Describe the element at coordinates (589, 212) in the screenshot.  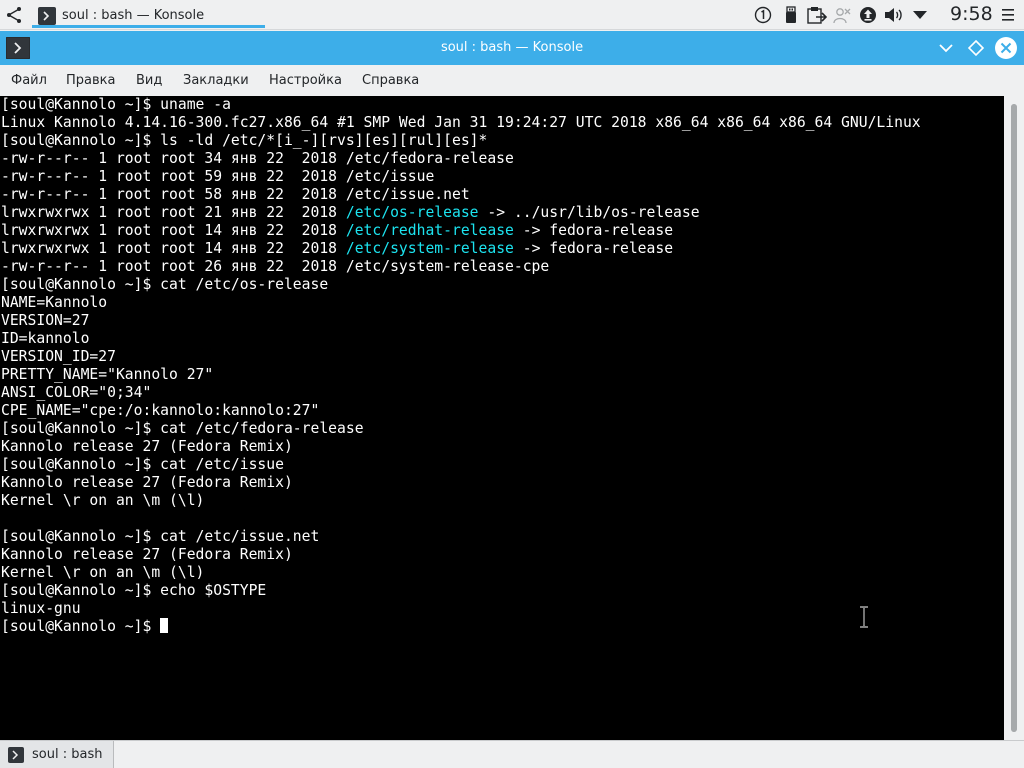
I see `terminal-text: -> ../usr/lib/os-release` at that location.